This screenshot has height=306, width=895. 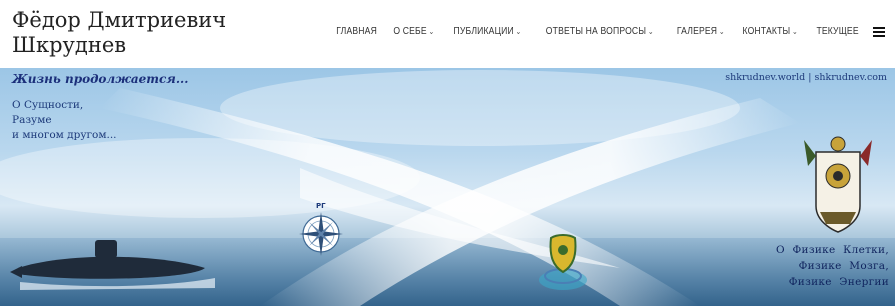 What do you see at coordinates (771, 31) in the screenshot?
I see `nav-item-contacts: КОНТАКТЫ ⌄` at bounding box center [771, 31].